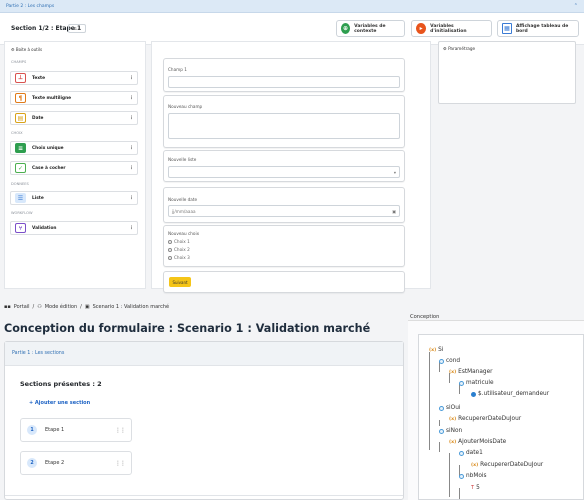  What do you see at coordinates (22, 213) in the screenshot?
I see `category-workflow: WORKFLOW` at bounding box center [22, 213].